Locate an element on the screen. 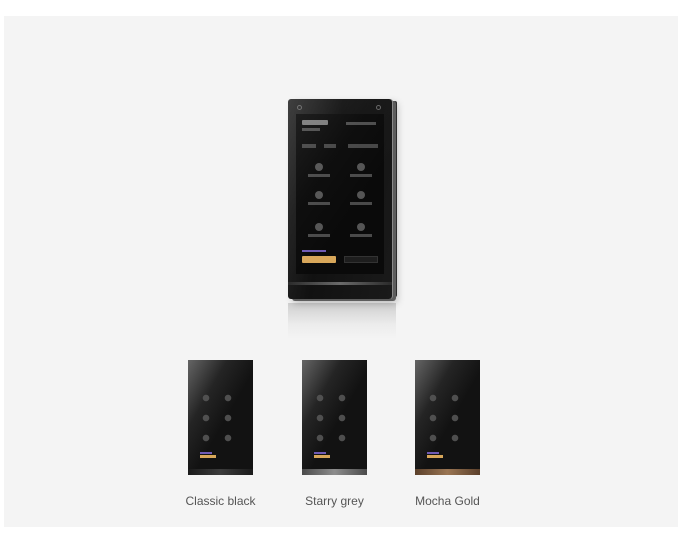 This screenshot has width=682, height=543. device-side-frame is located at coordinates (394, 199).